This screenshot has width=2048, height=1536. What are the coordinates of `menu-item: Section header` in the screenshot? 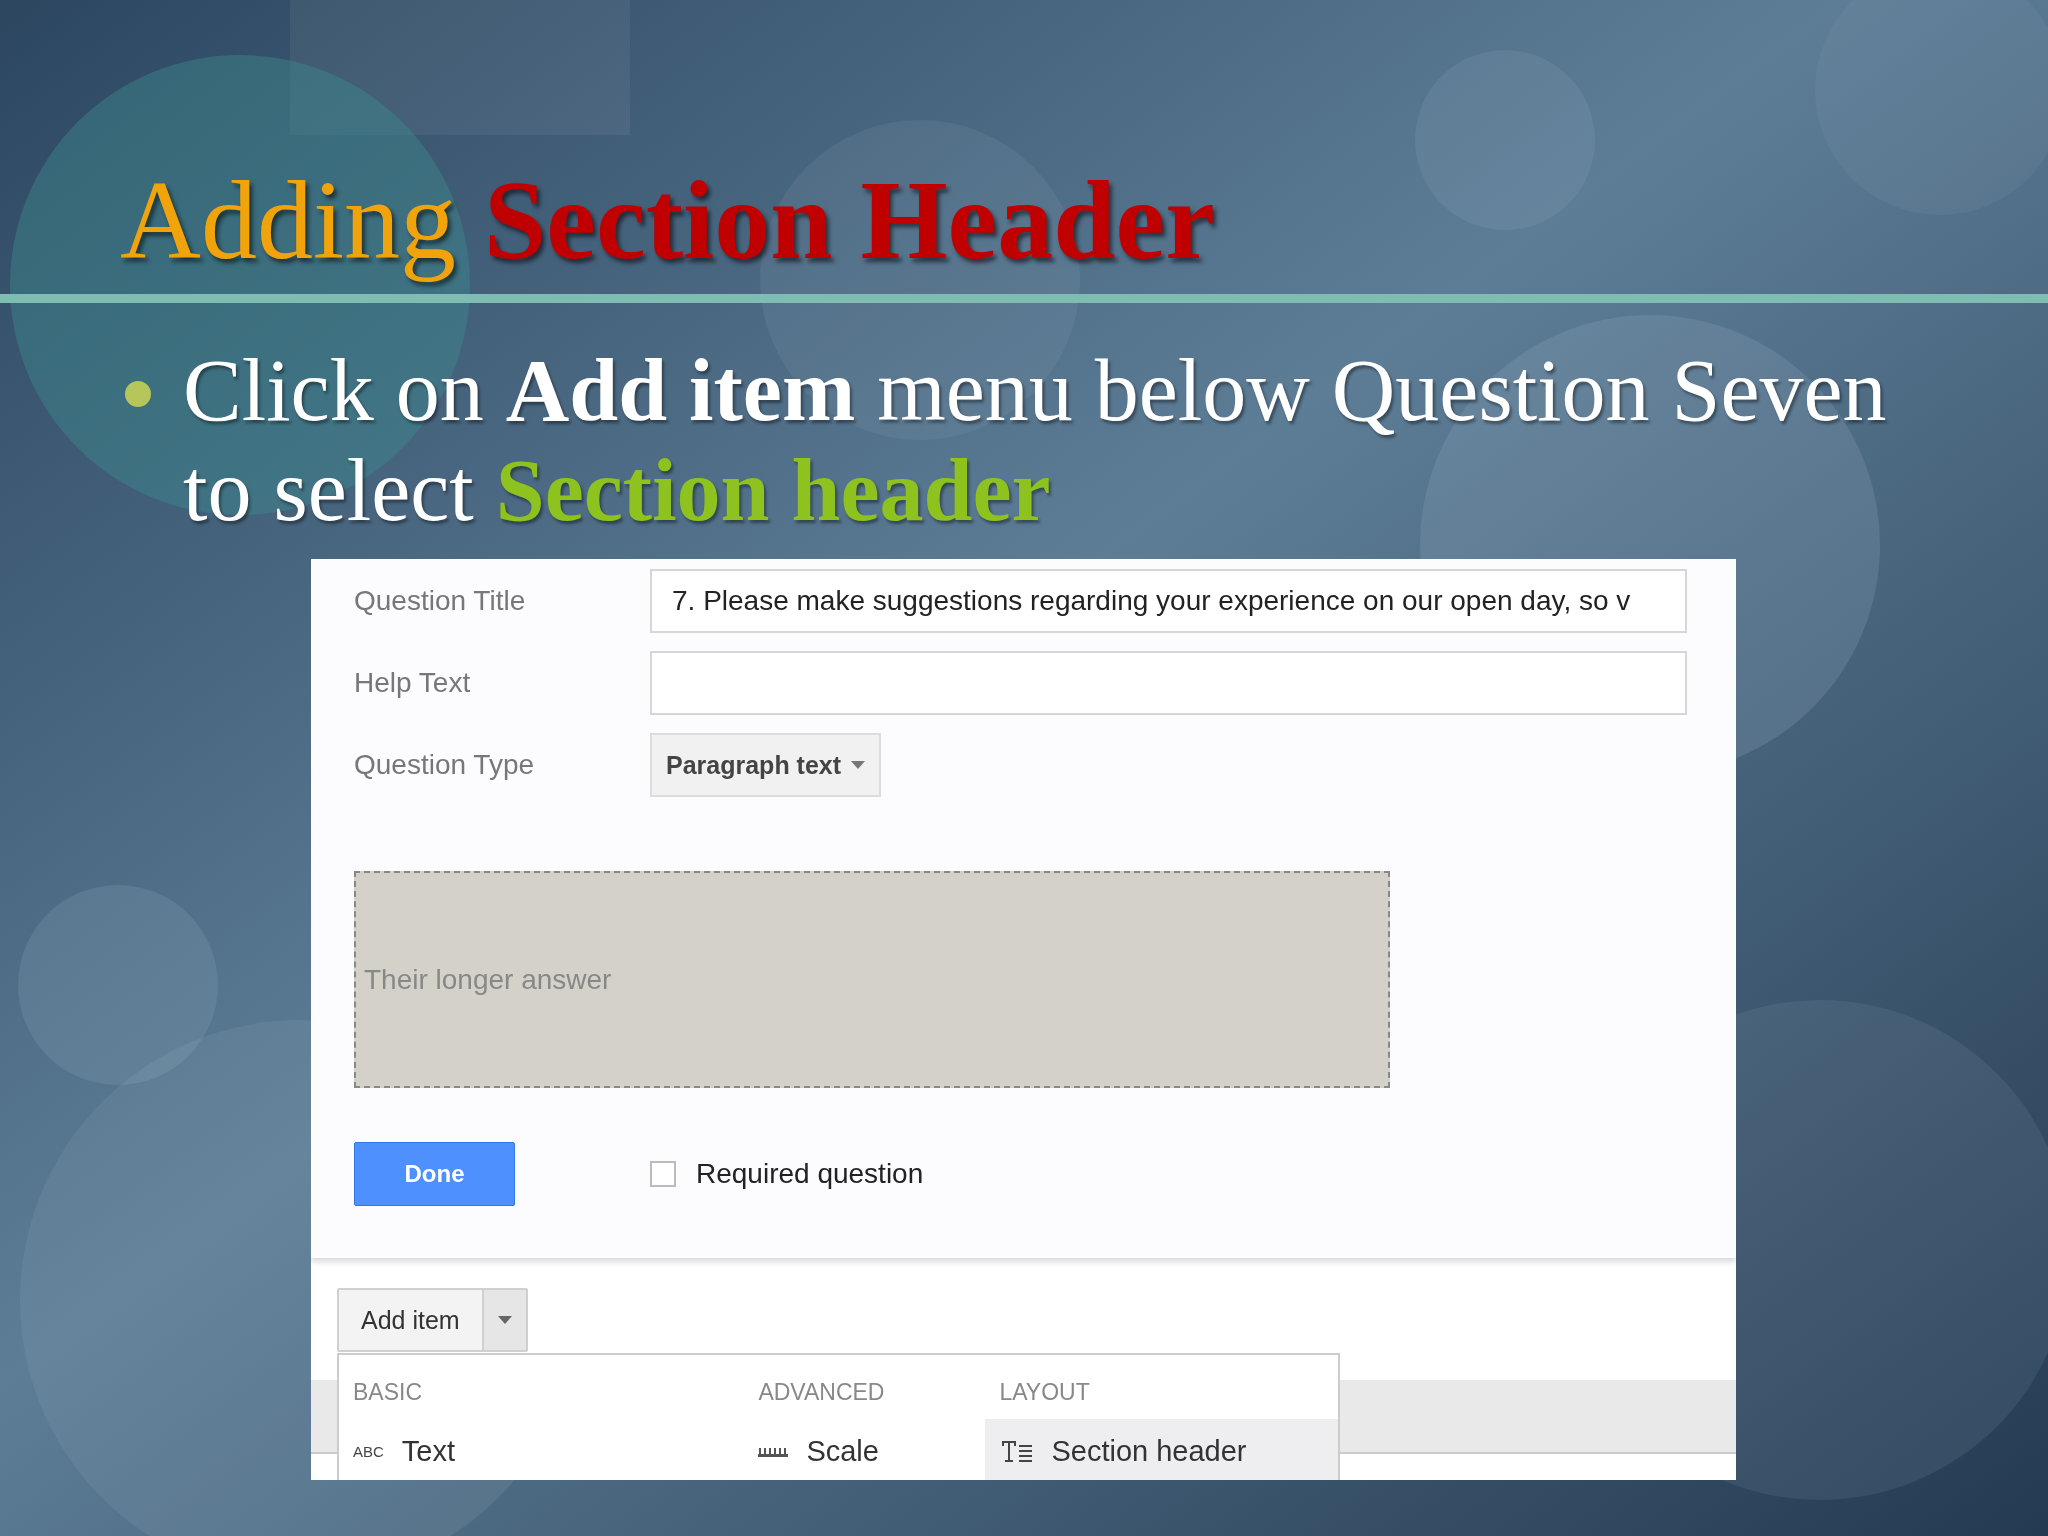 It's located at (1161, 1449).